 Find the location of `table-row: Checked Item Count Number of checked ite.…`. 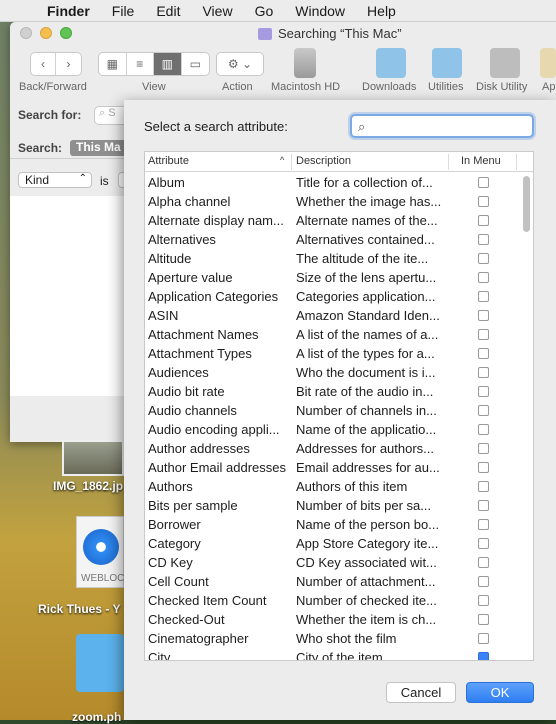

table-row: Checked Item Count Number of checked ite.… is located at coordinates (332, 600).